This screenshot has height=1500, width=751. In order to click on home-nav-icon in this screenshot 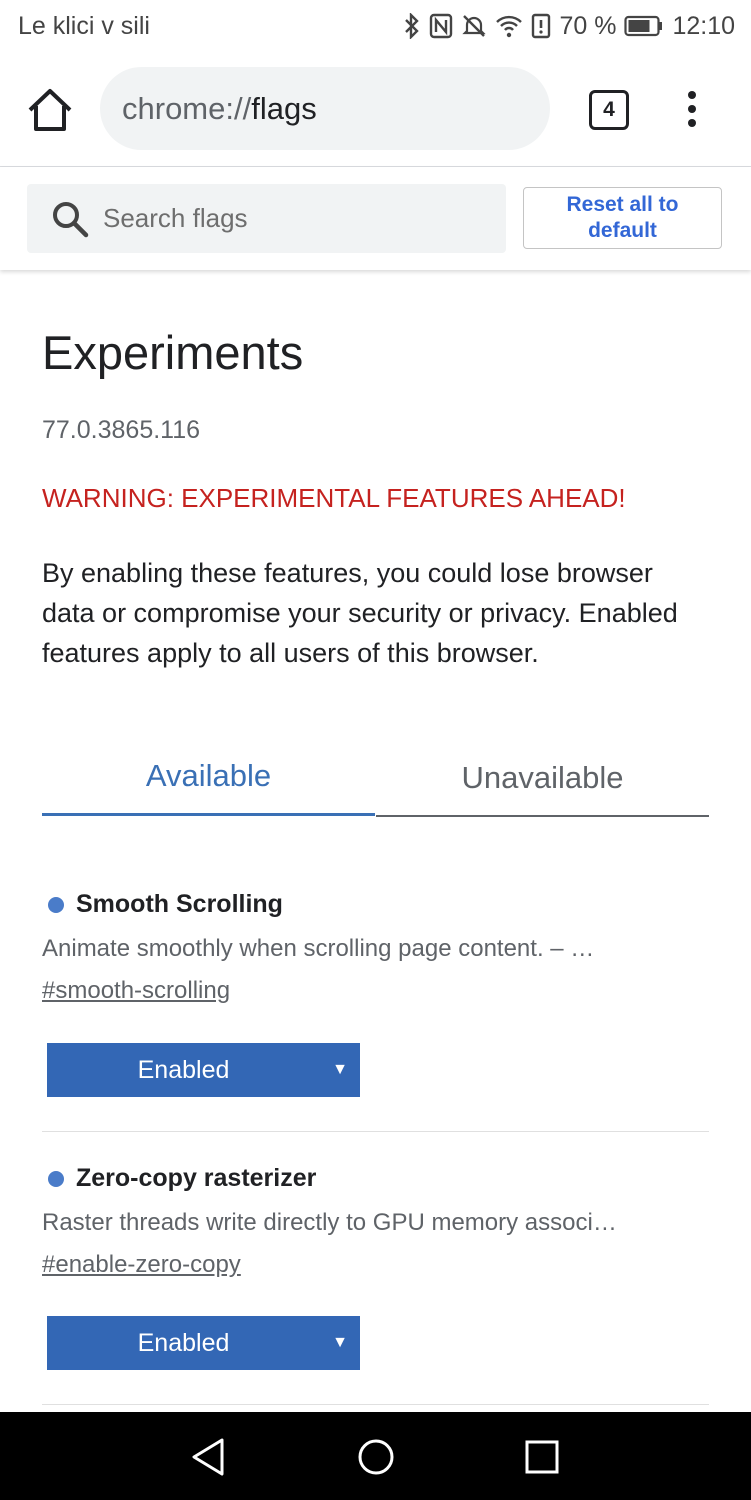, I will do `click(376, 1457)`.